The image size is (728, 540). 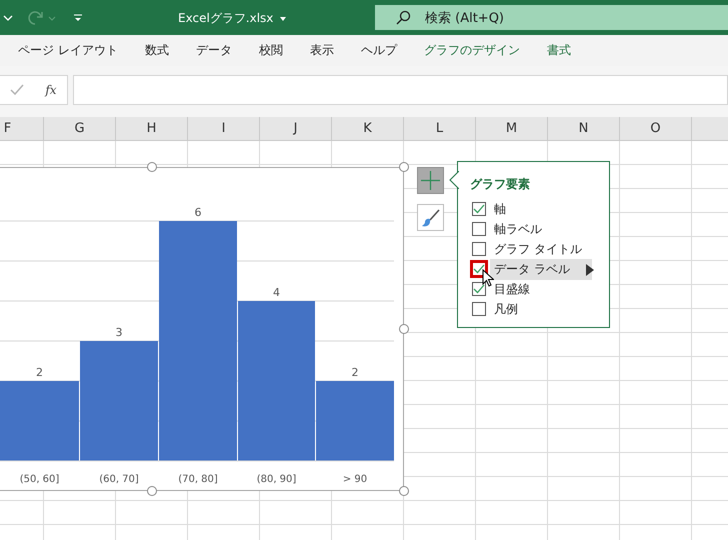 I want to click on ribbon-tab: 校閲, so click(x=270, y=50).